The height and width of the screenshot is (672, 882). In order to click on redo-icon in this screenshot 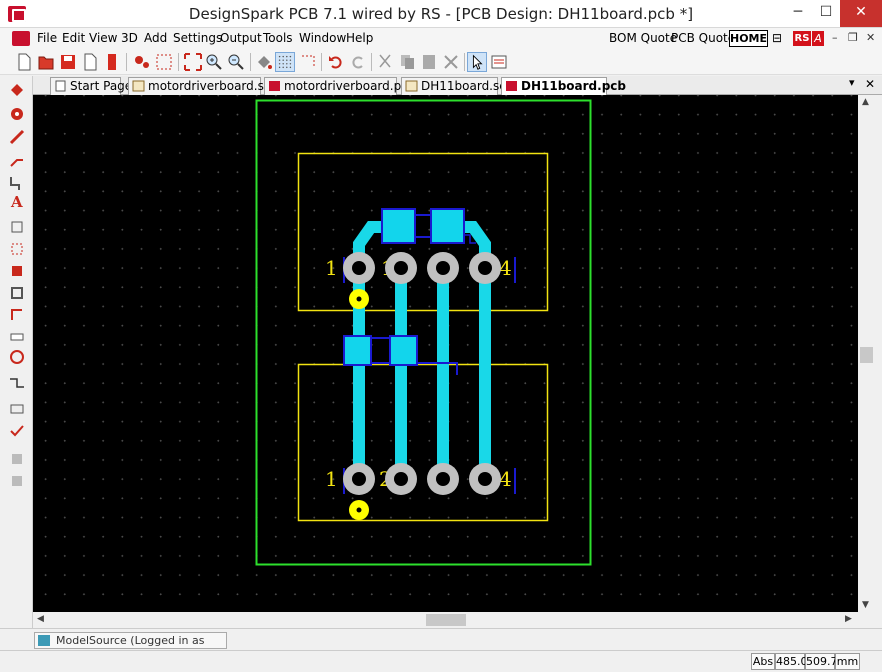, I will do `click(358, 62)`.